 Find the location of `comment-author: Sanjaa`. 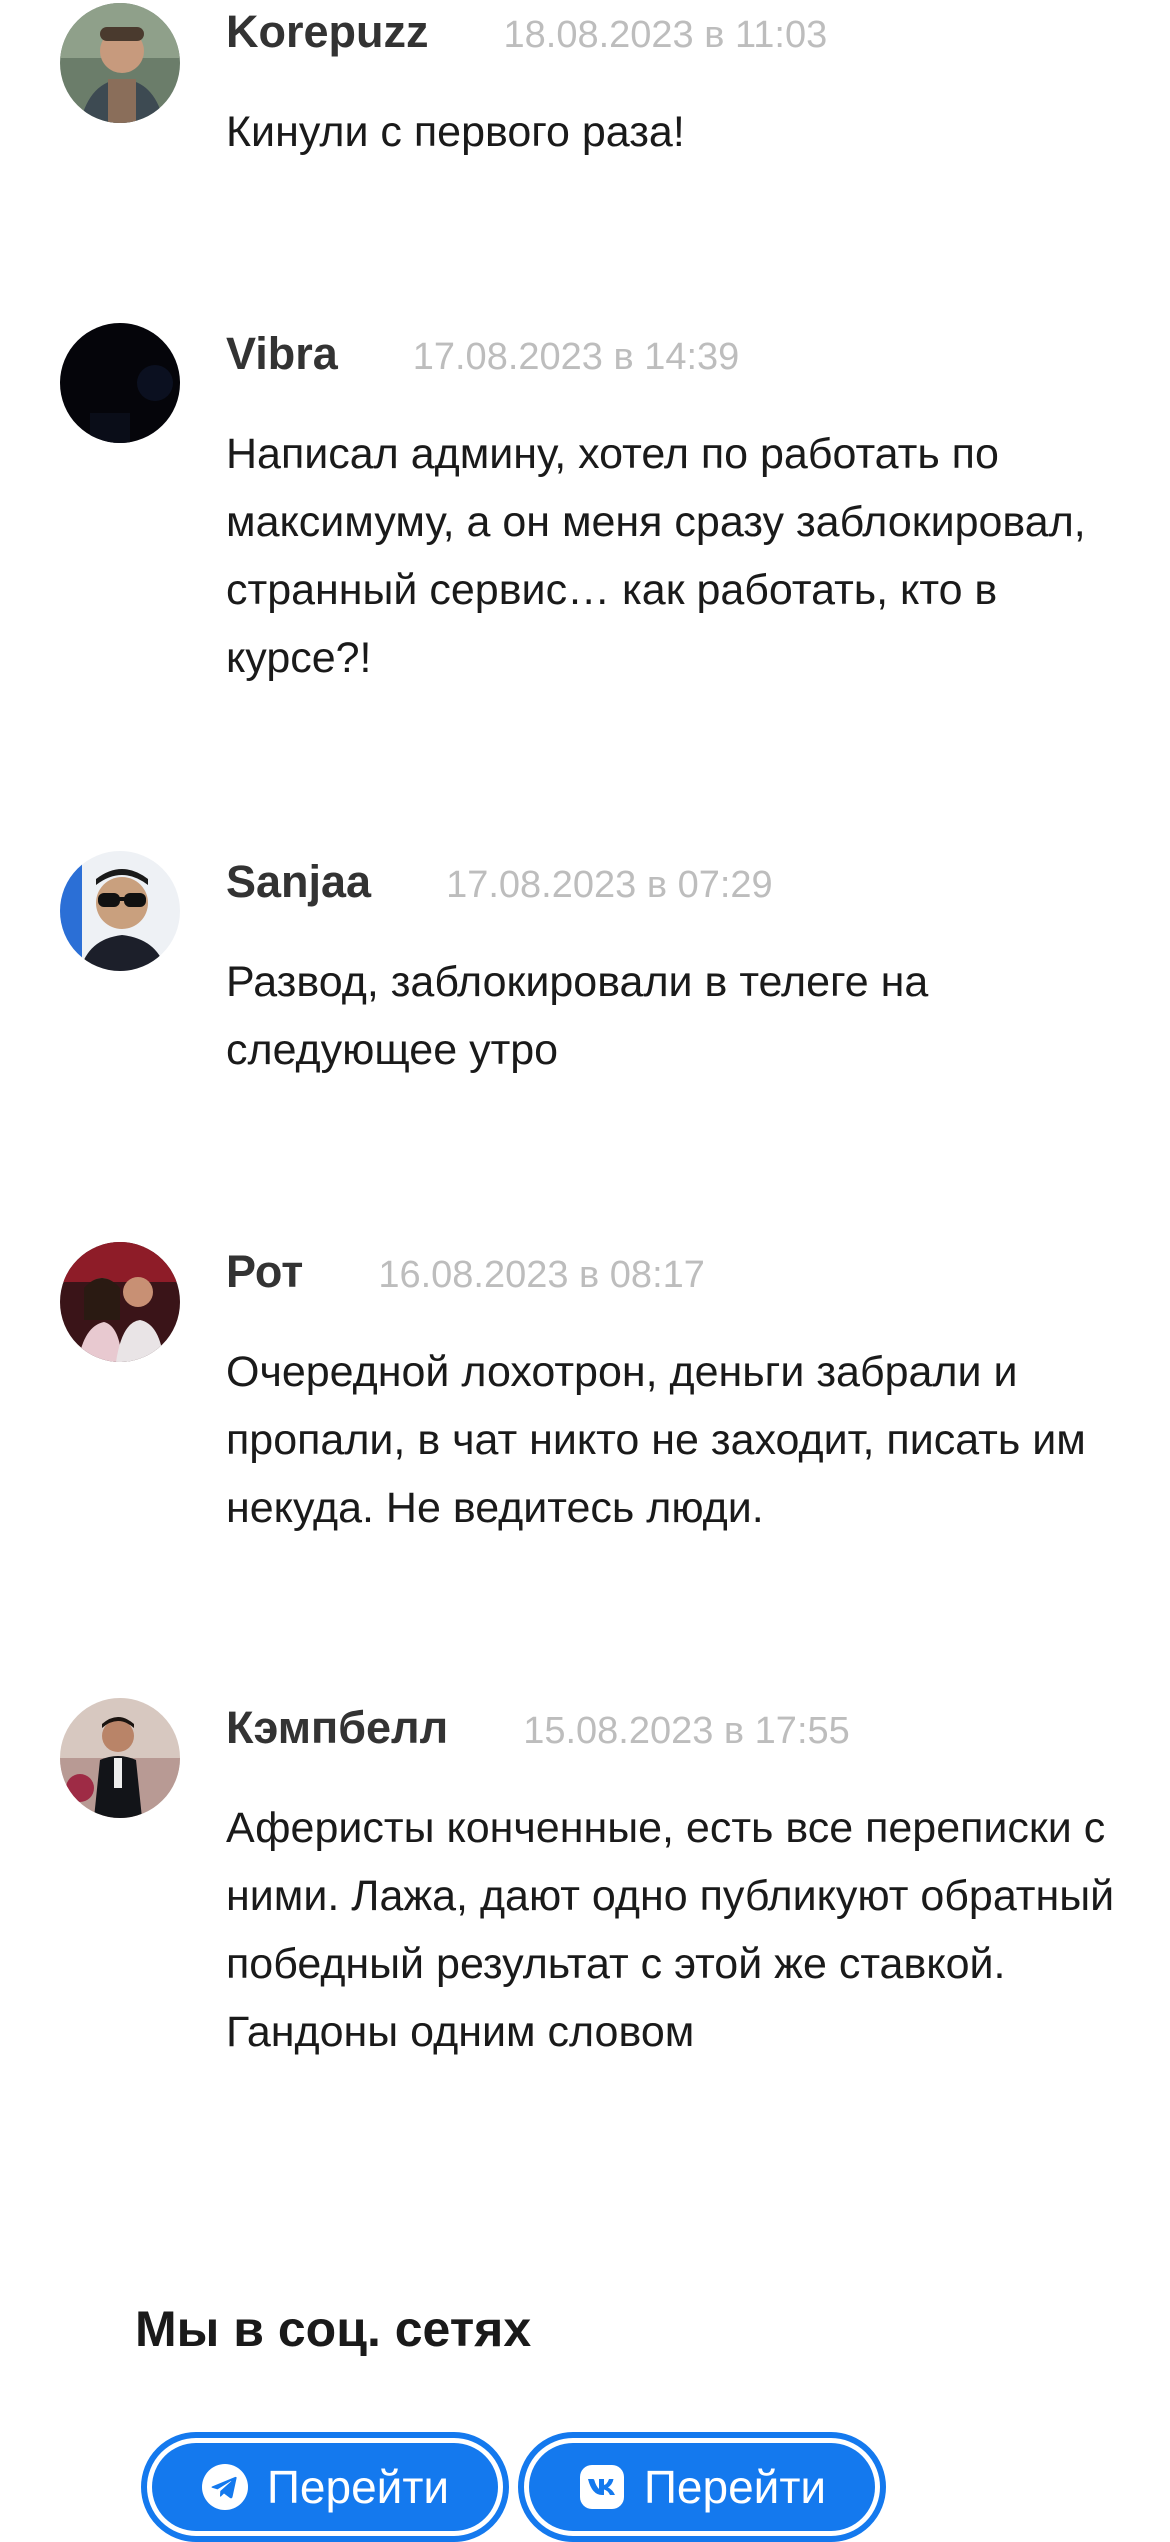

comment-author: Sanjaa is located at coordinates (299, 881).